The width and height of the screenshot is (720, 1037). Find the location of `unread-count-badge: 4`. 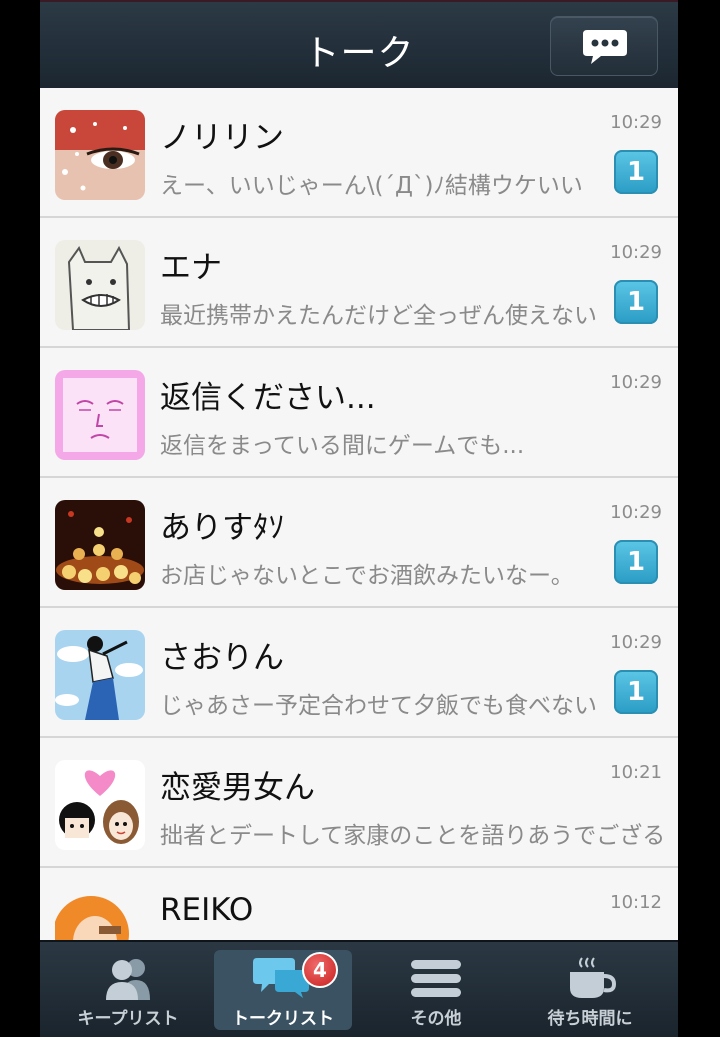

unread-count-badge: 4 is located at coordinates (320, 970).